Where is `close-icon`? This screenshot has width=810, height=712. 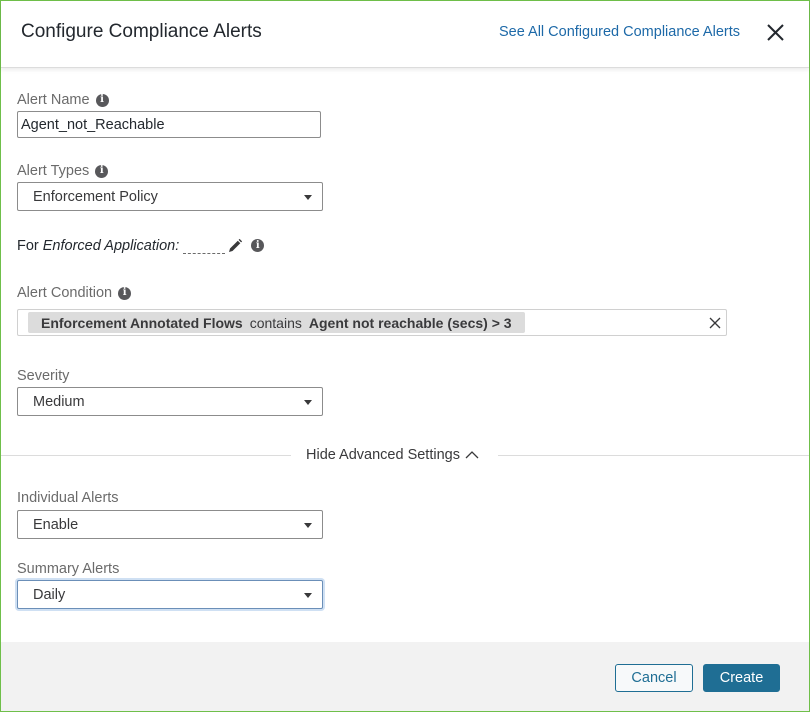 close-icon is located at coordinates (775, 33).